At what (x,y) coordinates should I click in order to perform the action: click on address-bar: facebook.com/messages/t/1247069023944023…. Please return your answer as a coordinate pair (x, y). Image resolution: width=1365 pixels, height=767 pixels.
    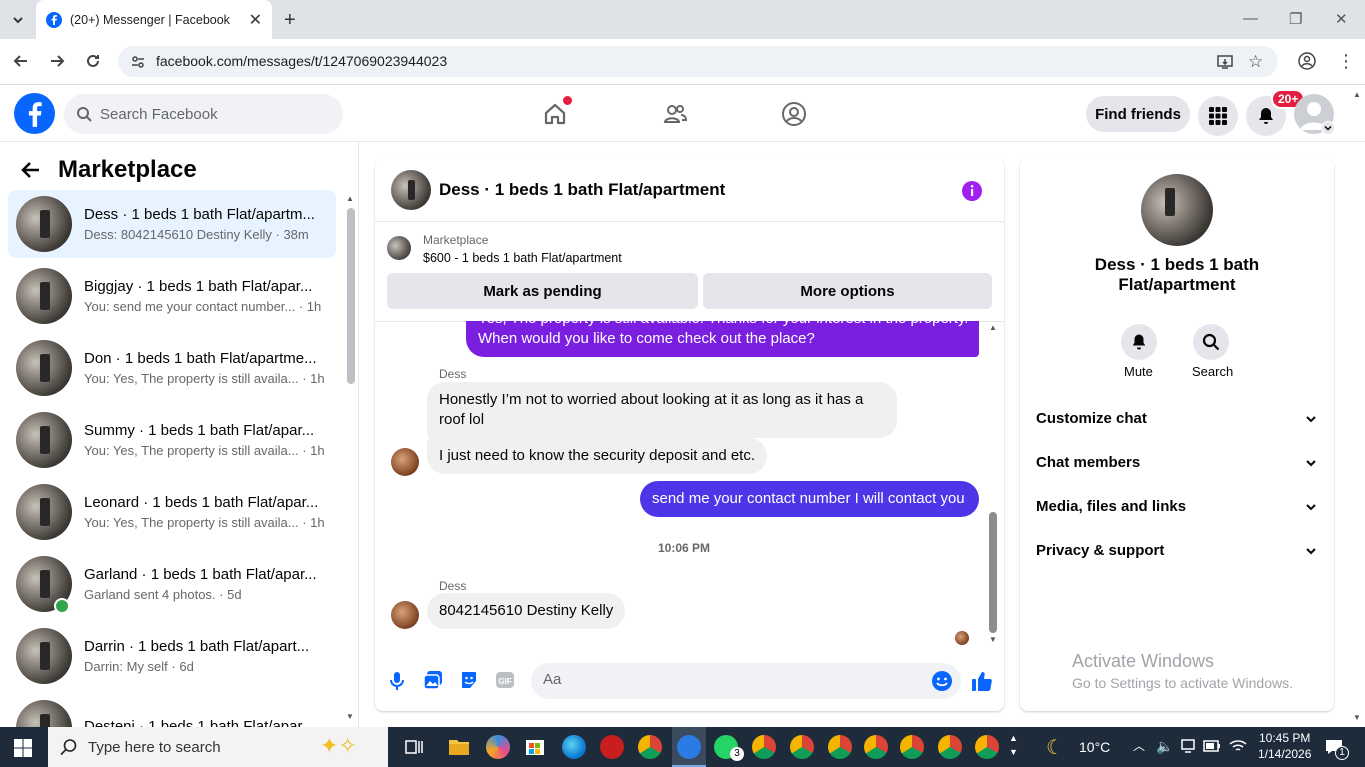
    Looking at the image, I should click on (698, 61).